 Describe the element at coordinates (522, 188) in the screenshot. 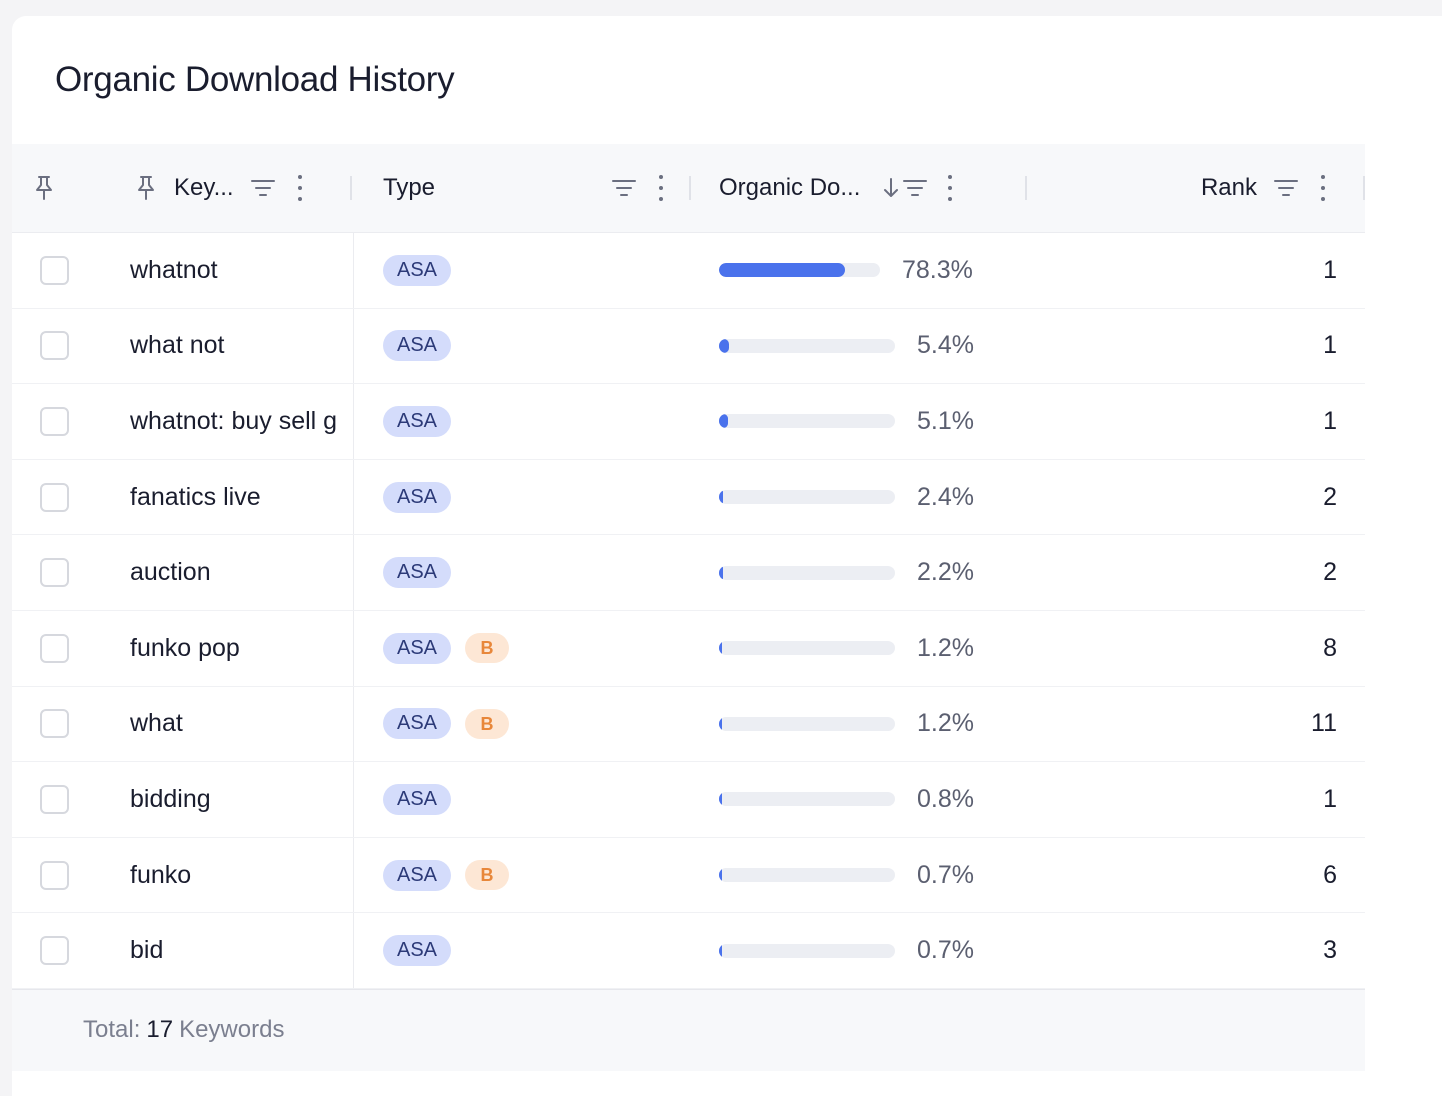

I see `type-column-header: Type` at that location.